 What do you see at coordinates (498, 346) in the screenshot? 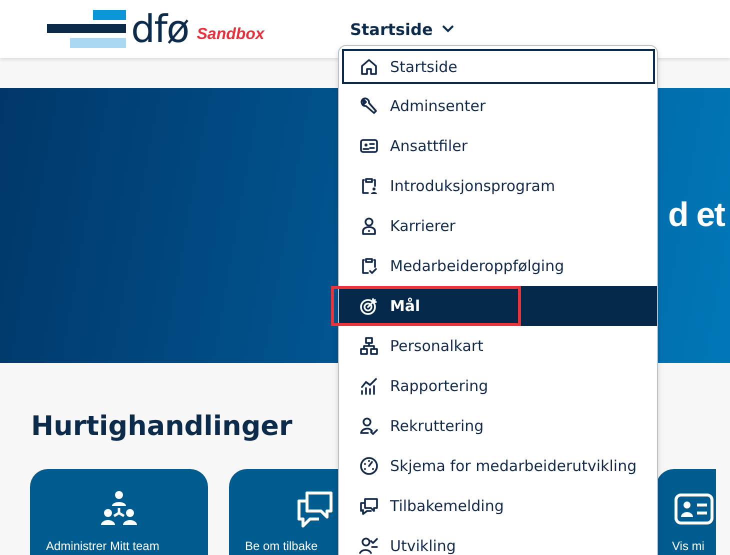
I see `menu-item: Personalkart` at bounding box center [498, 346].